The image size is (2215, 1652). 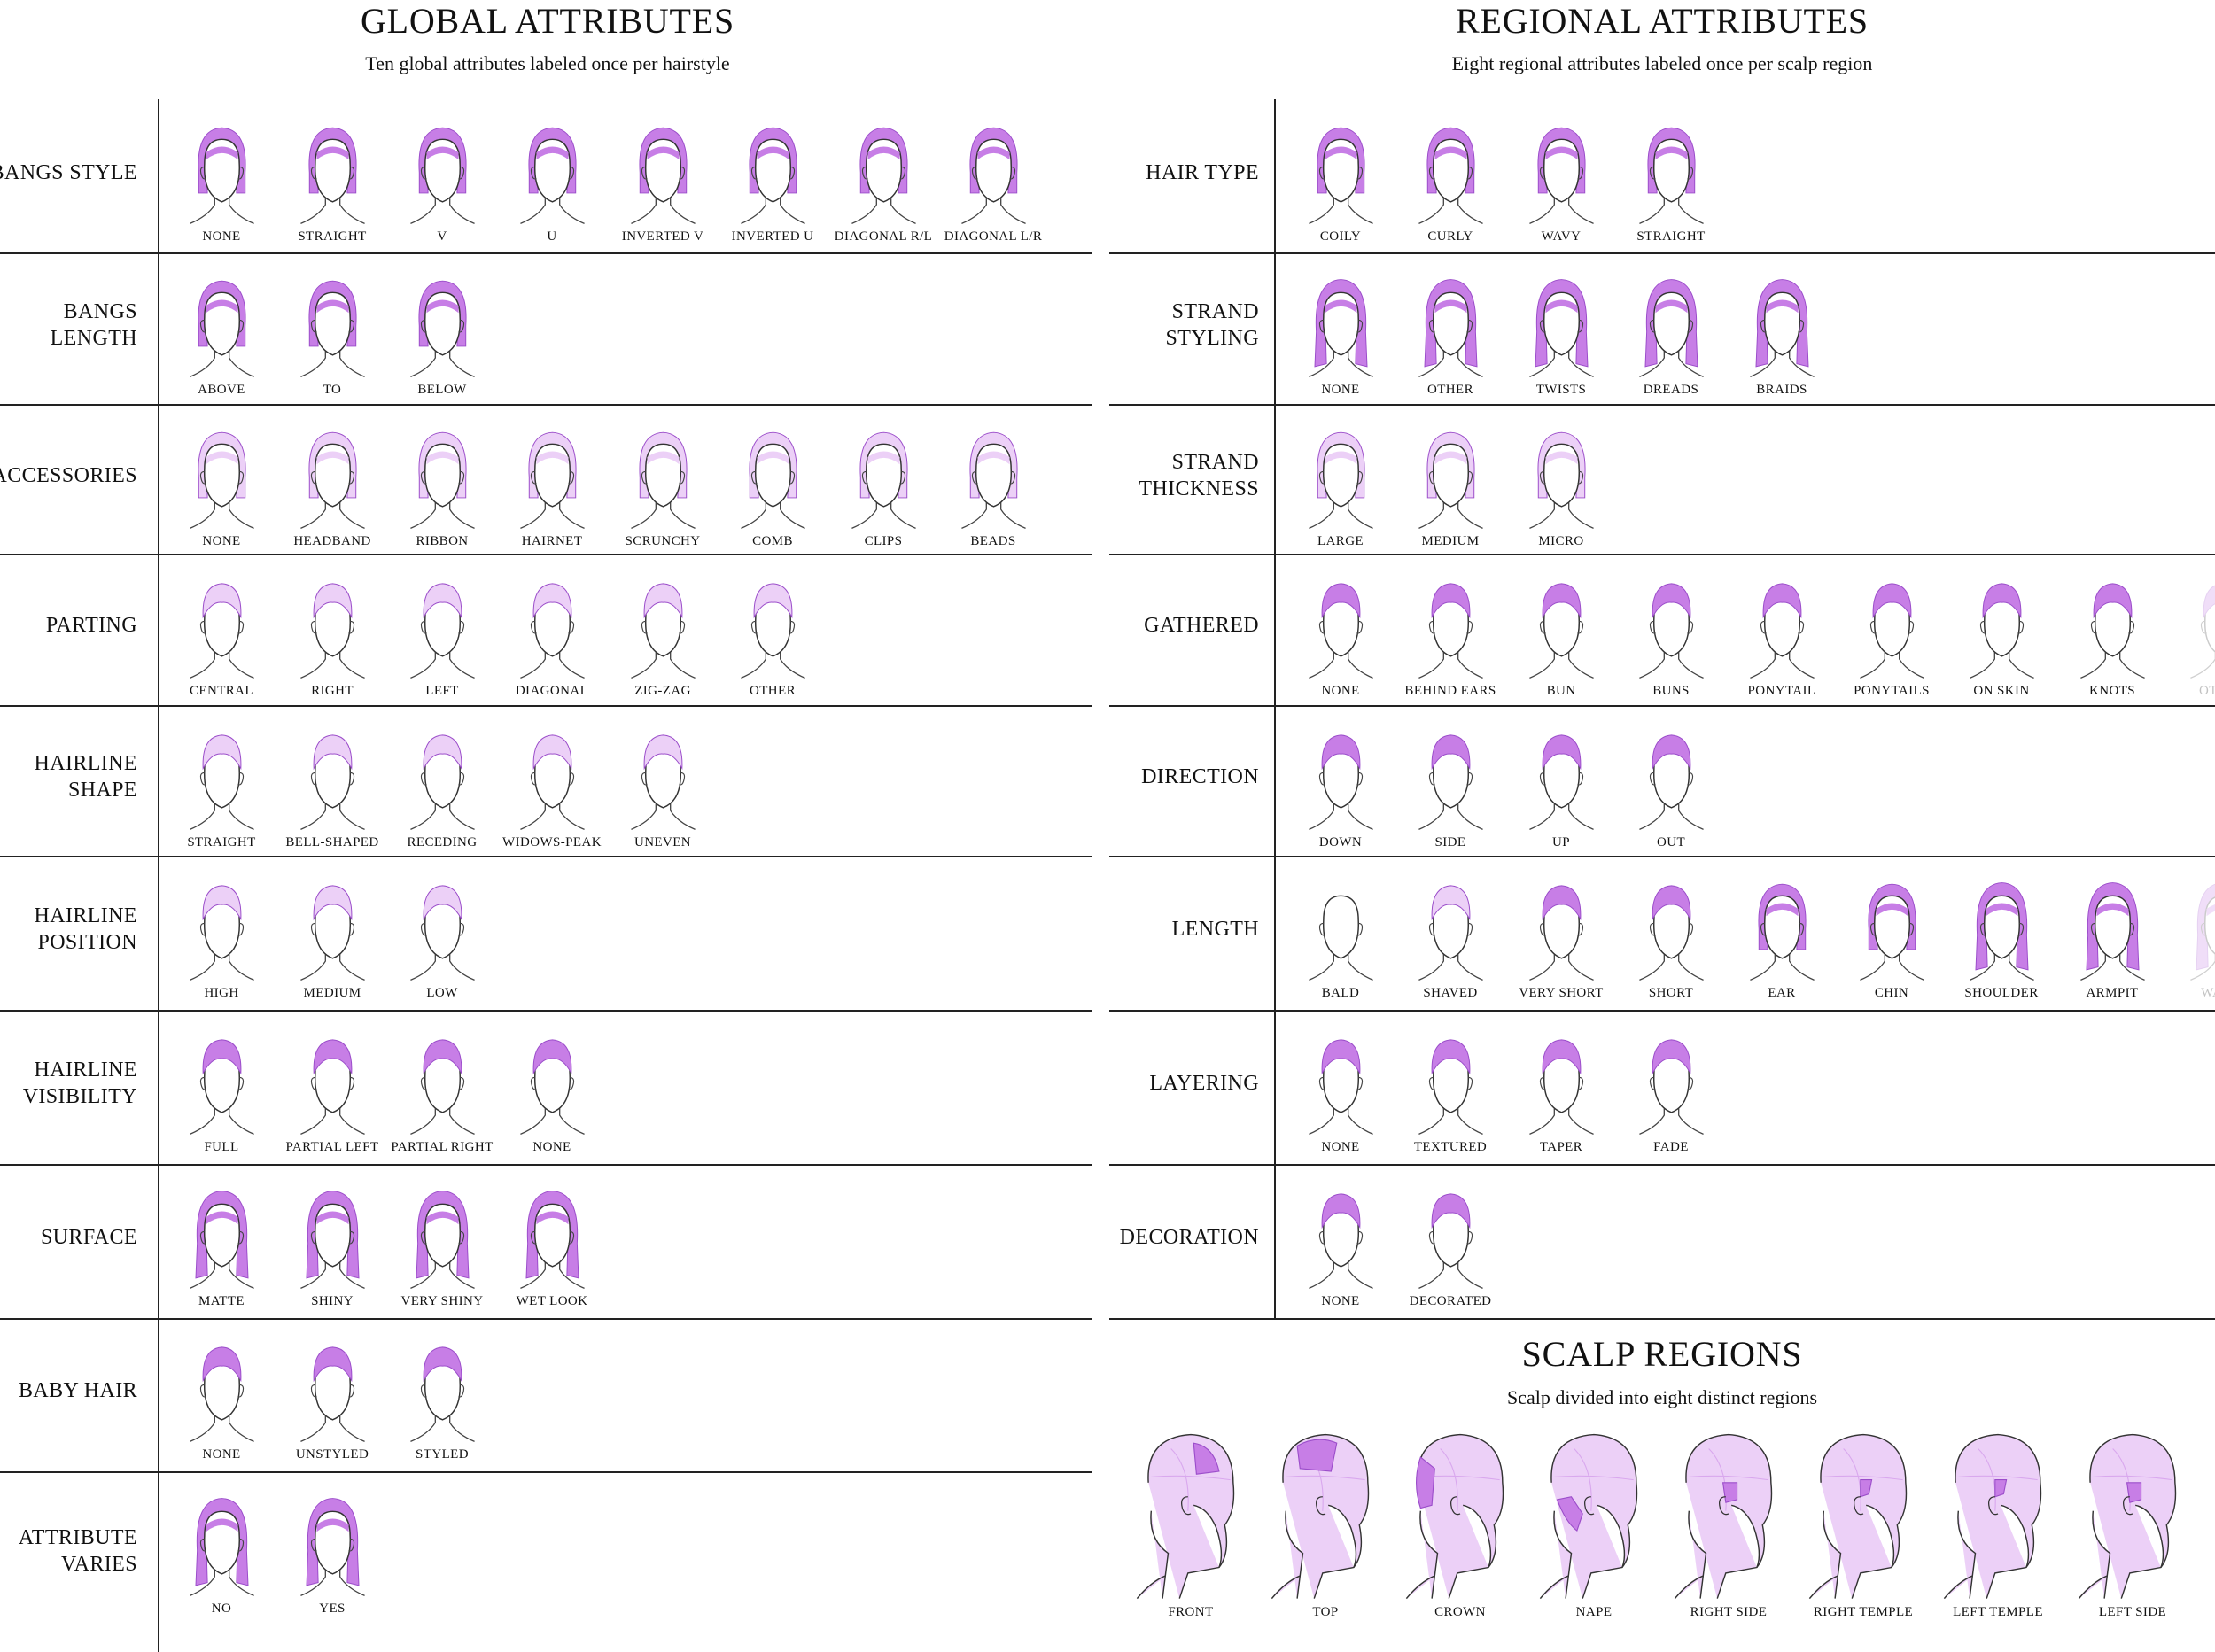 I want to click on attribute-option: LARGE, so click(x=1340, y=487).